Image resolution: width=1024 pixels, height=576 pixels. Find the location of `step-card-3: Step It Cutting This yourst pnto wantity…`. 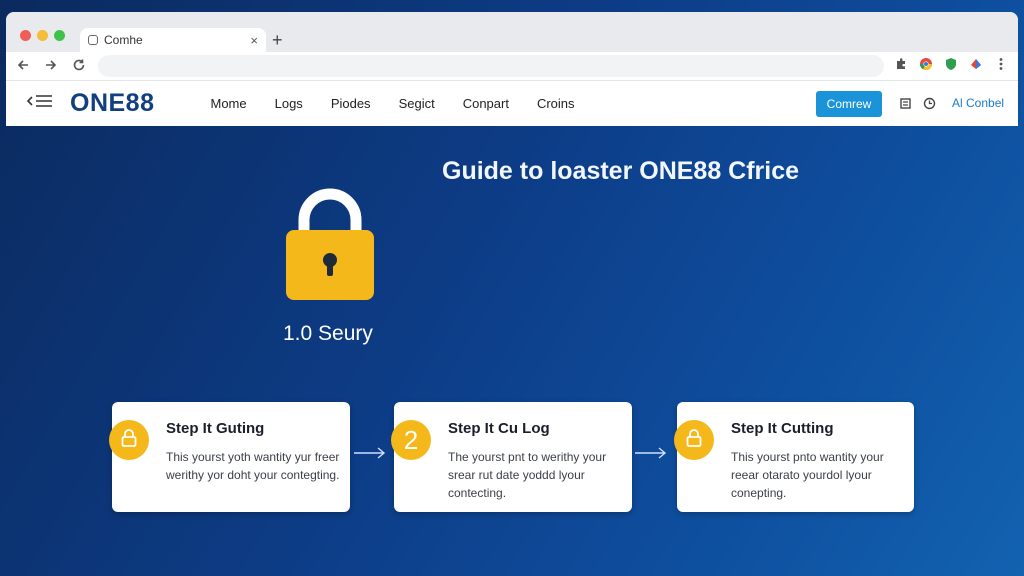

step-card-3: Step It Cutting This yourst pnto wantity… is located at coordinates (794, 457).